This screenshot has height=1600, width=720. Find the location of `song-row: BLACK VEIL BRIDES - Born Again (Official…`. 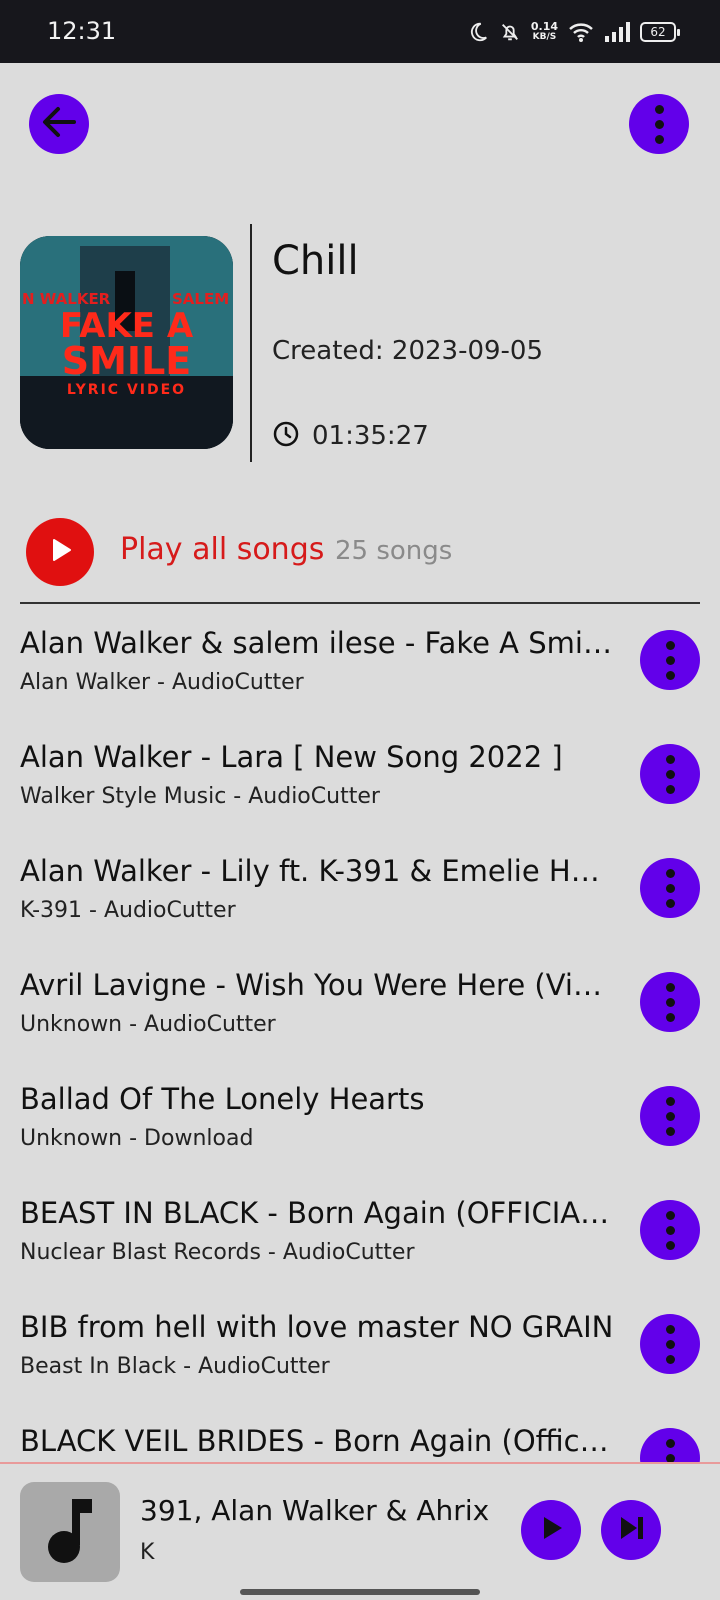

song-row: BLACK VEIL BRIDES - Born Again (Official… is located at coordinates (360, 1432).